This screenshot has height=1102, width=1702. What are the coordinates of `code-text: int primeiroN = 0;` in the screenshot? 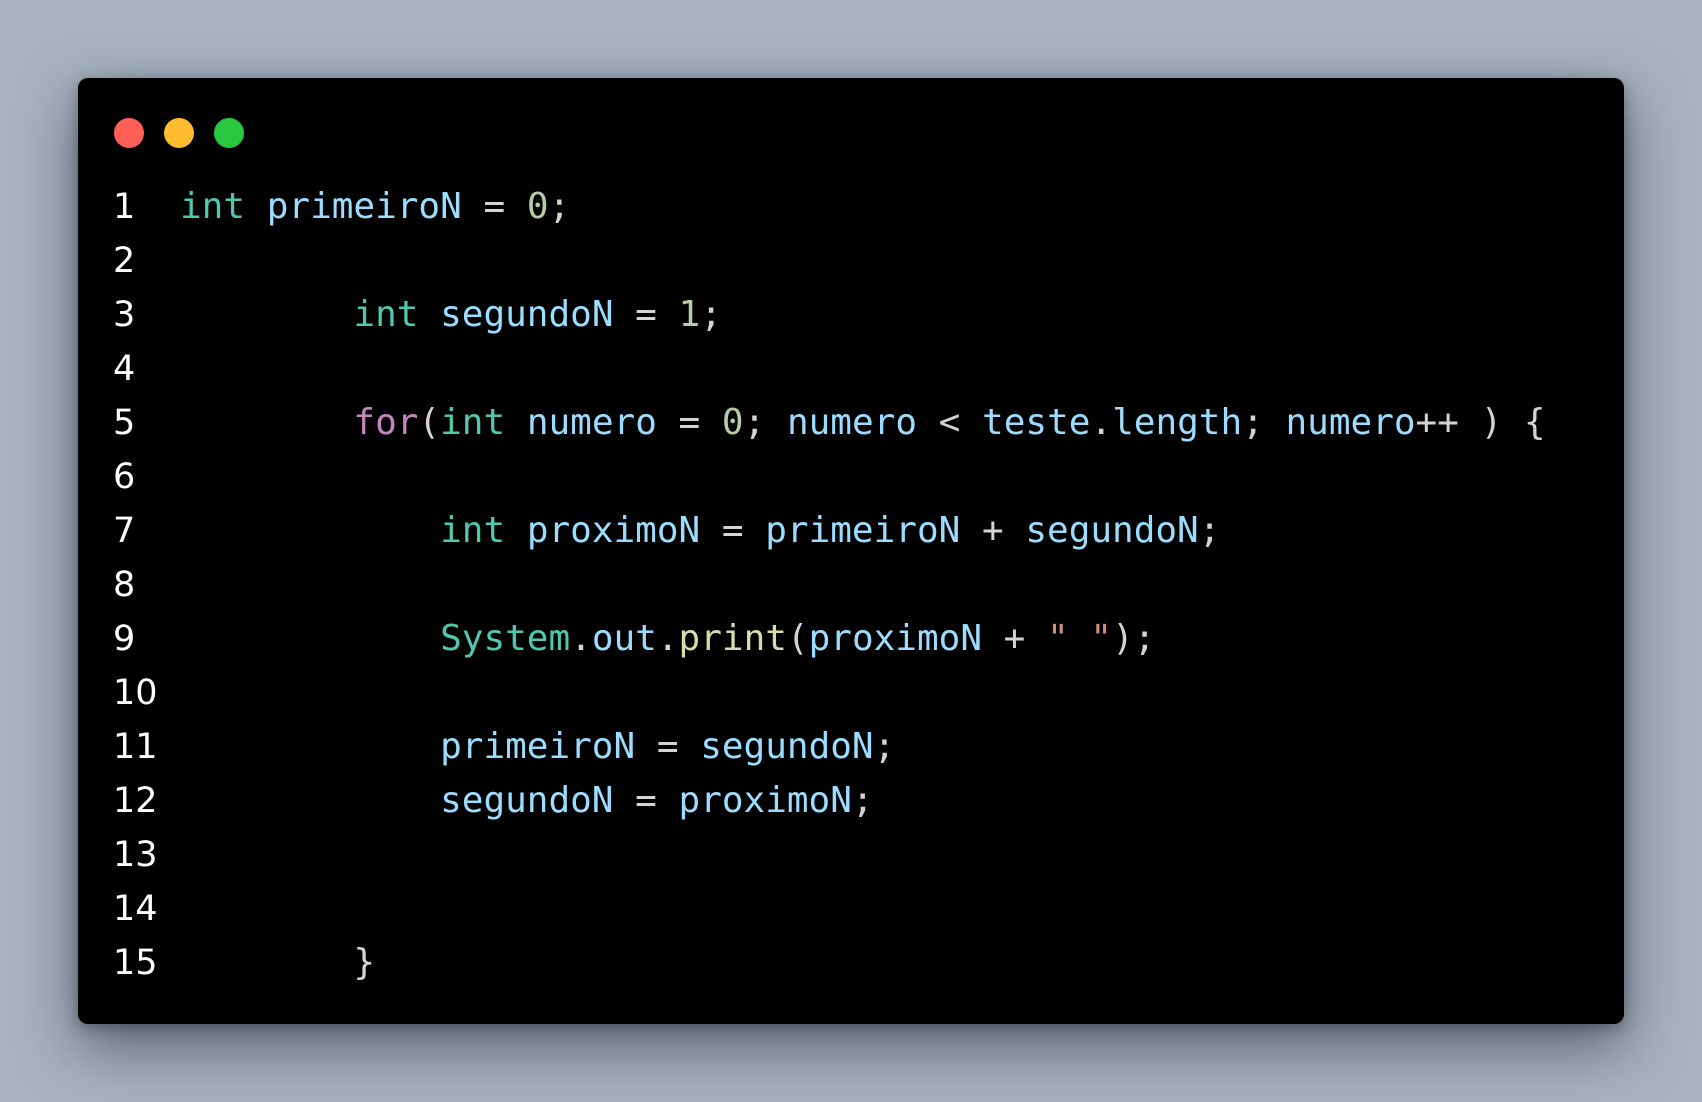 It's located at (375, 207).